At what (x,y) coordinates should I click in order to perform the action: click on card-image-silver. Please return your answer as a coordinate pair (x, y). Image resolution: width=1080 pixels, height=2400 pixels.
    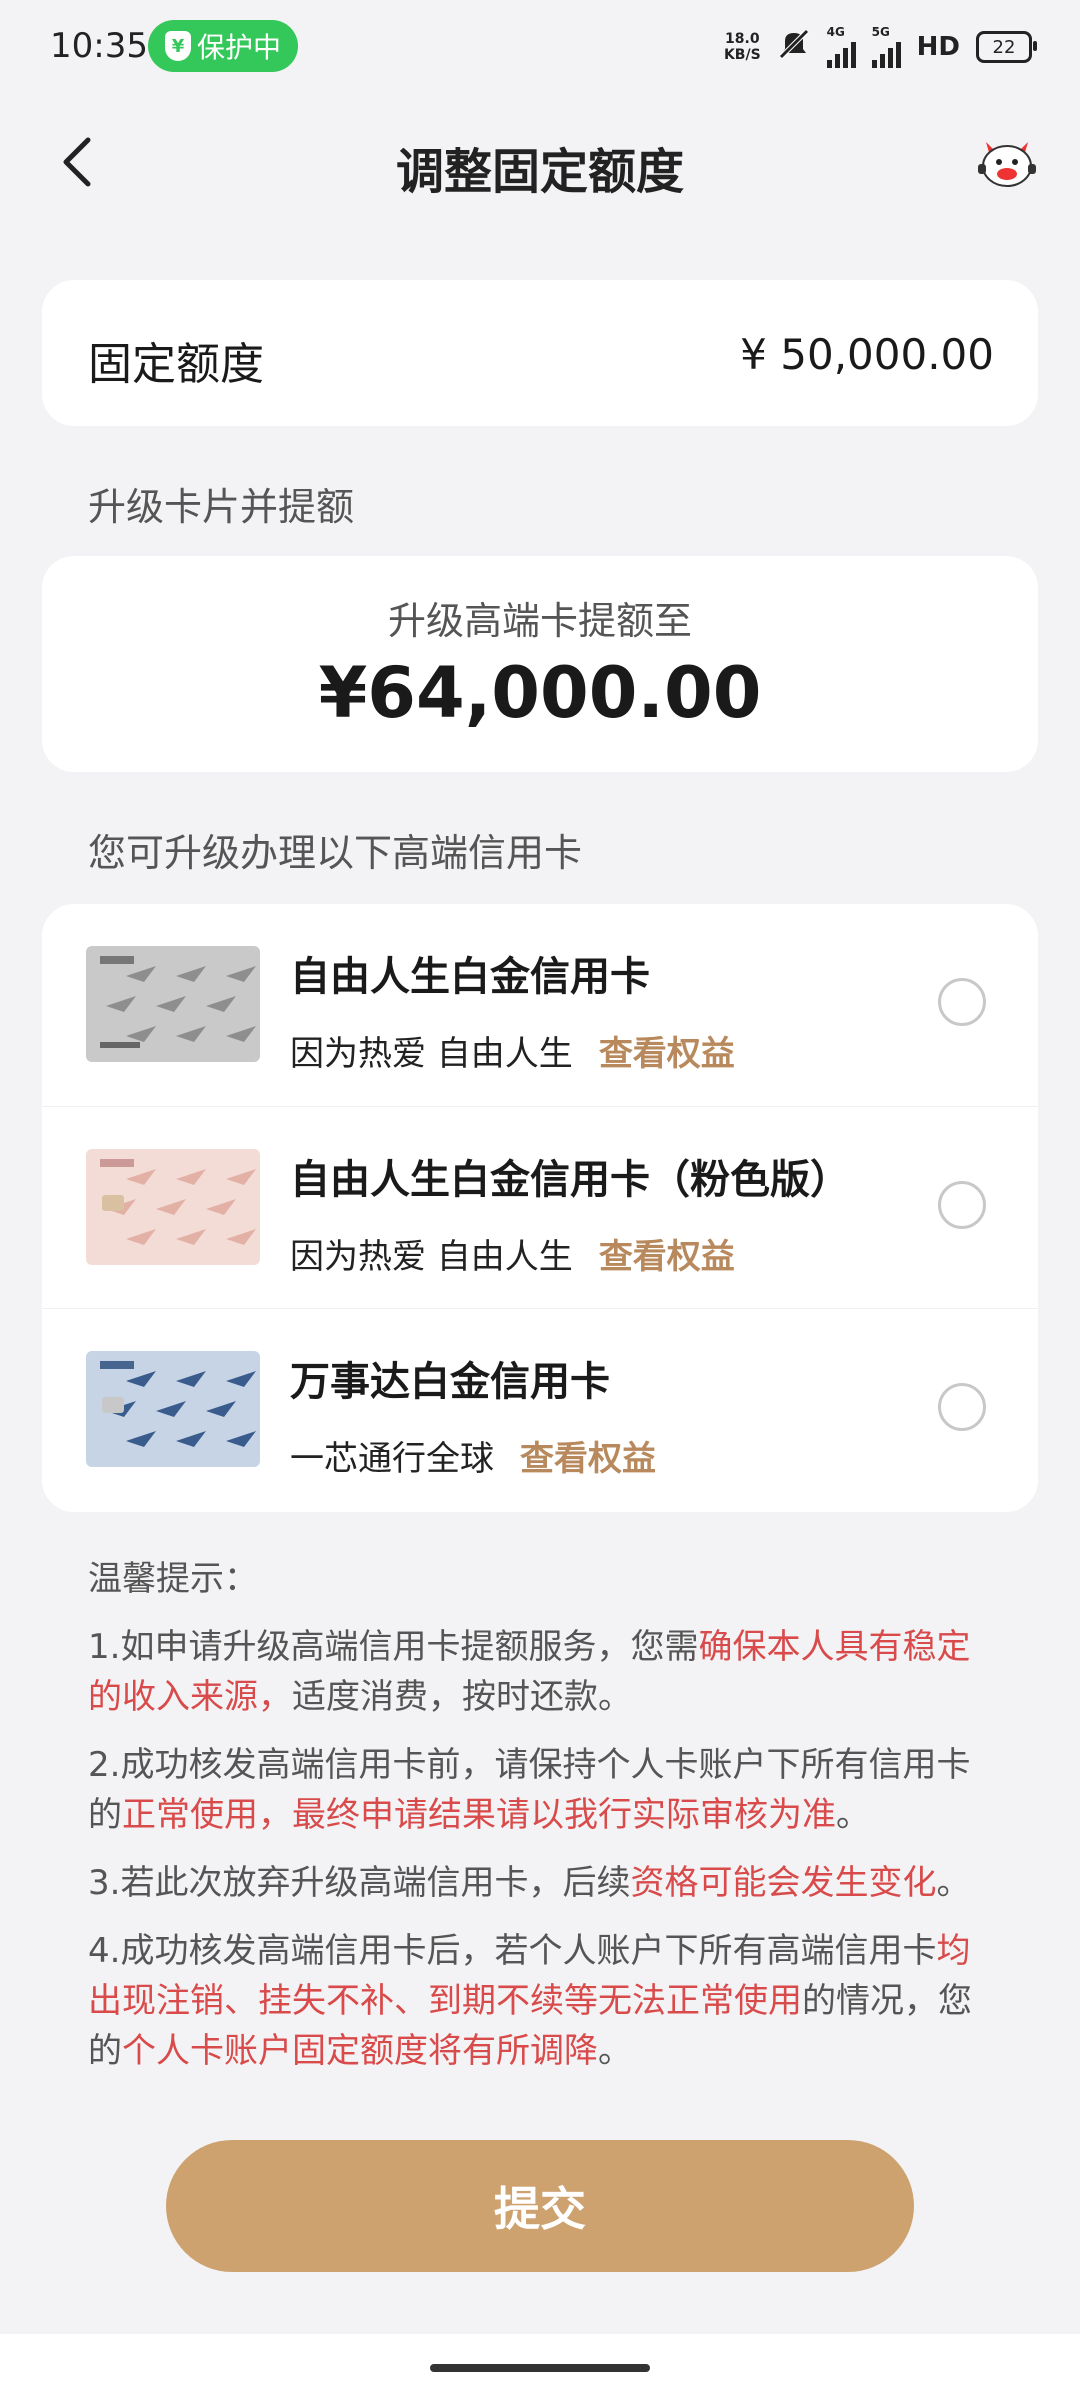
    Looking at the image, I should click on (173, 1004).